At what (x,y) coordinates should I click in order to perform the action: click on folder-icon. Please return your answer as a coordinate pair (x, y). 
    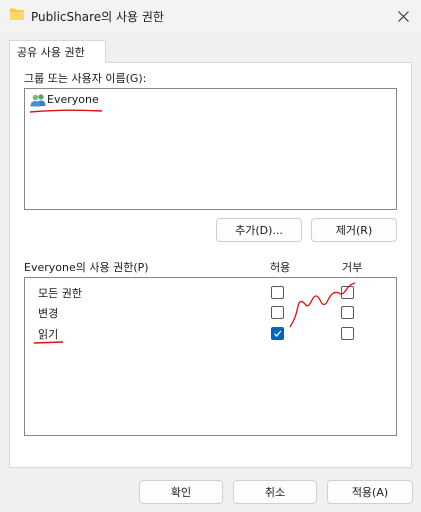
    Looking at the image, I should click on (17, 14).